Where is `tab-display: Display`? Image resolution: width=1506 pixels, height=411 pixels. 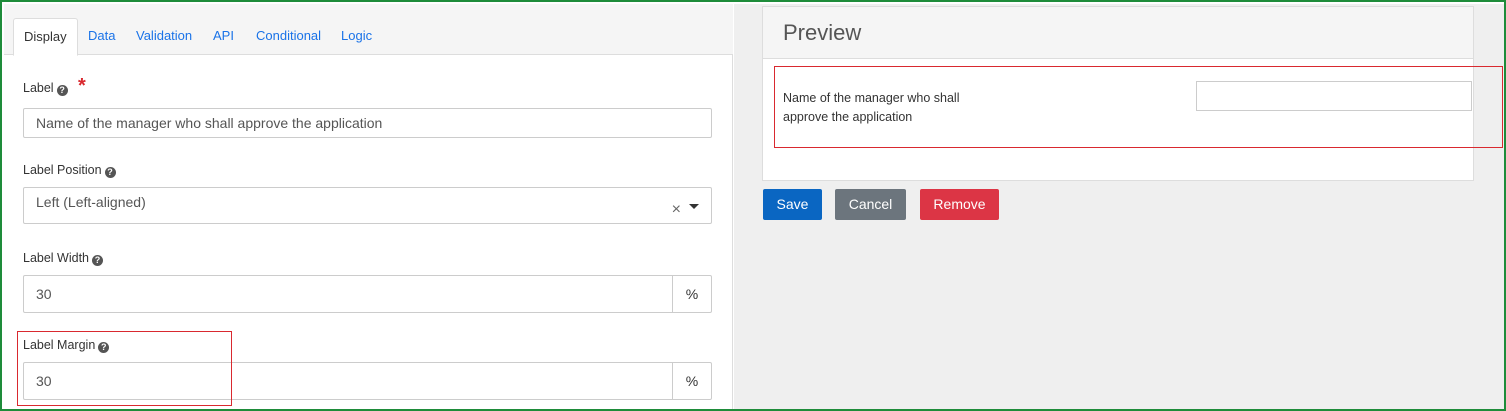 tab-display: Display is located at coordinates (45, 37).